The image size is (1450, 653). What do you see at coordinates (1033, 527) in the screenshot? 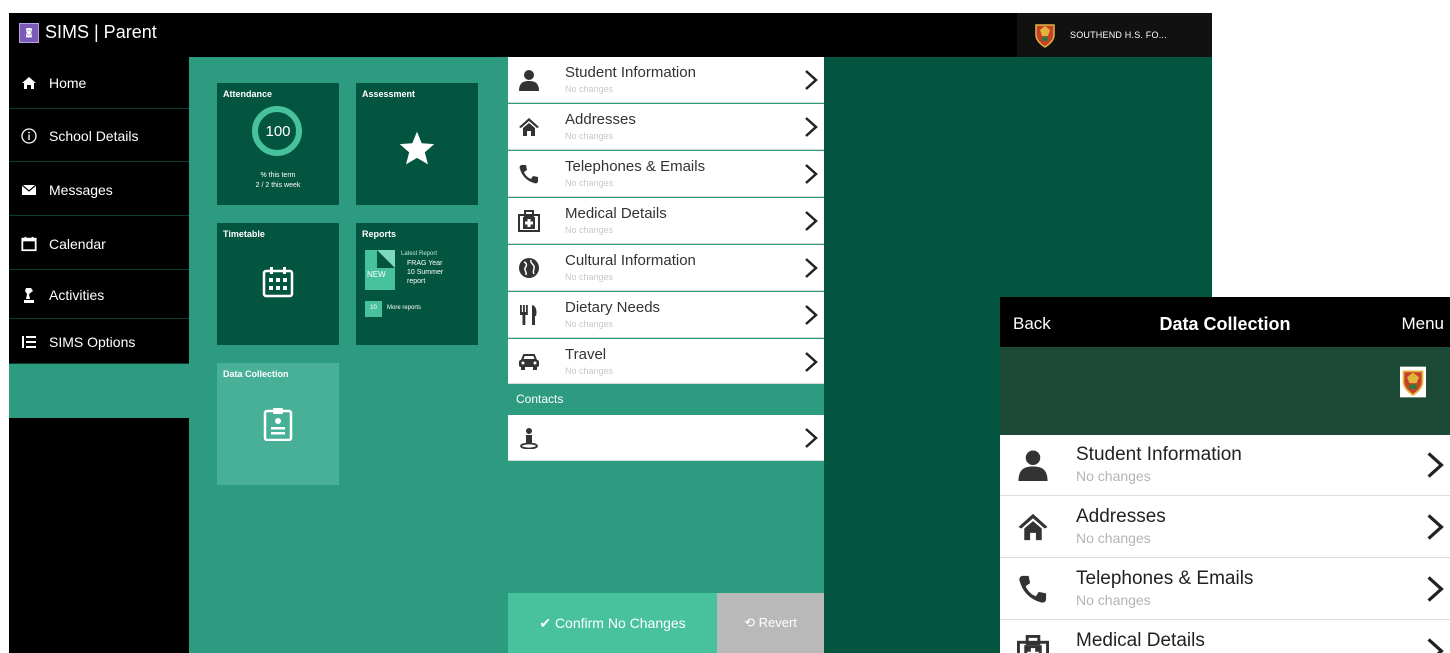
I see `house-icon` at bounding box center [1033, 527].